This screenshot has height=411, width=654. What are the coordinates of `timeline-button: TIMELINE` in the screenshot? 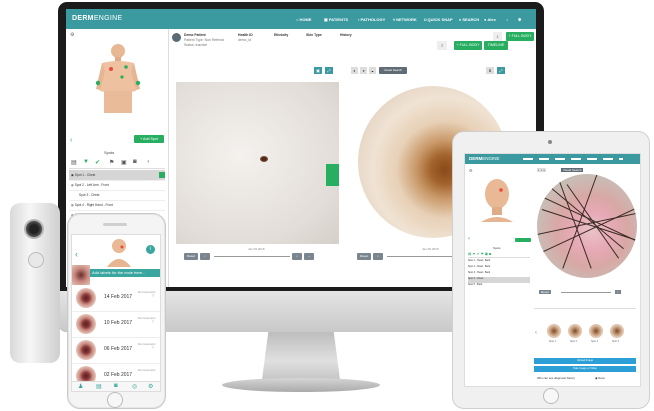 It's located at (496, 45).